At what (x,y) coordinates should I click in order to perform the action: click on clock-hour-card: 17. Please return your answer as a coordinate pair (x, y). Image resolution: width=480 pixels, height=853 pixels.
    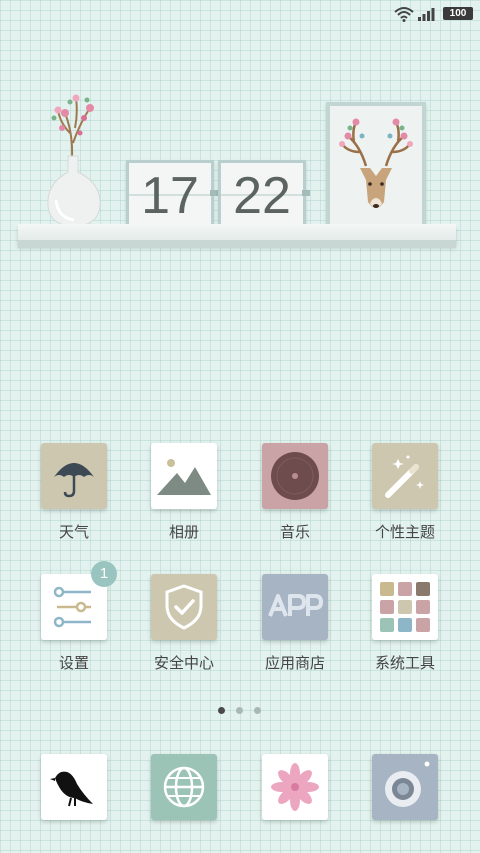
    Looking at the image, I should click on (170, 194).